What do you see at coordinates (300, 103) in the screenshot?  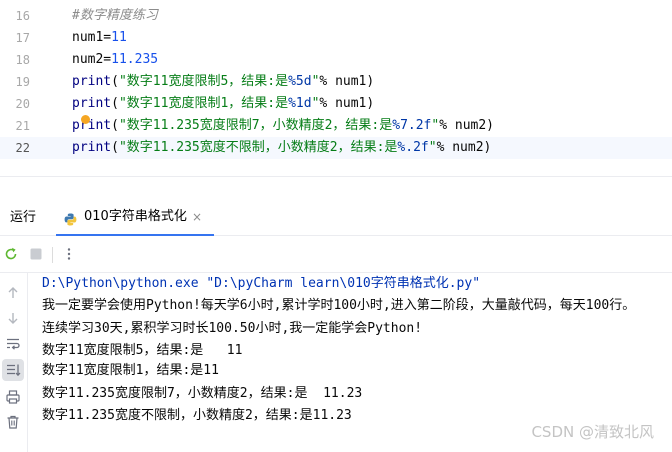 I see `code-token: %1d` at bounding box center [300, 103].